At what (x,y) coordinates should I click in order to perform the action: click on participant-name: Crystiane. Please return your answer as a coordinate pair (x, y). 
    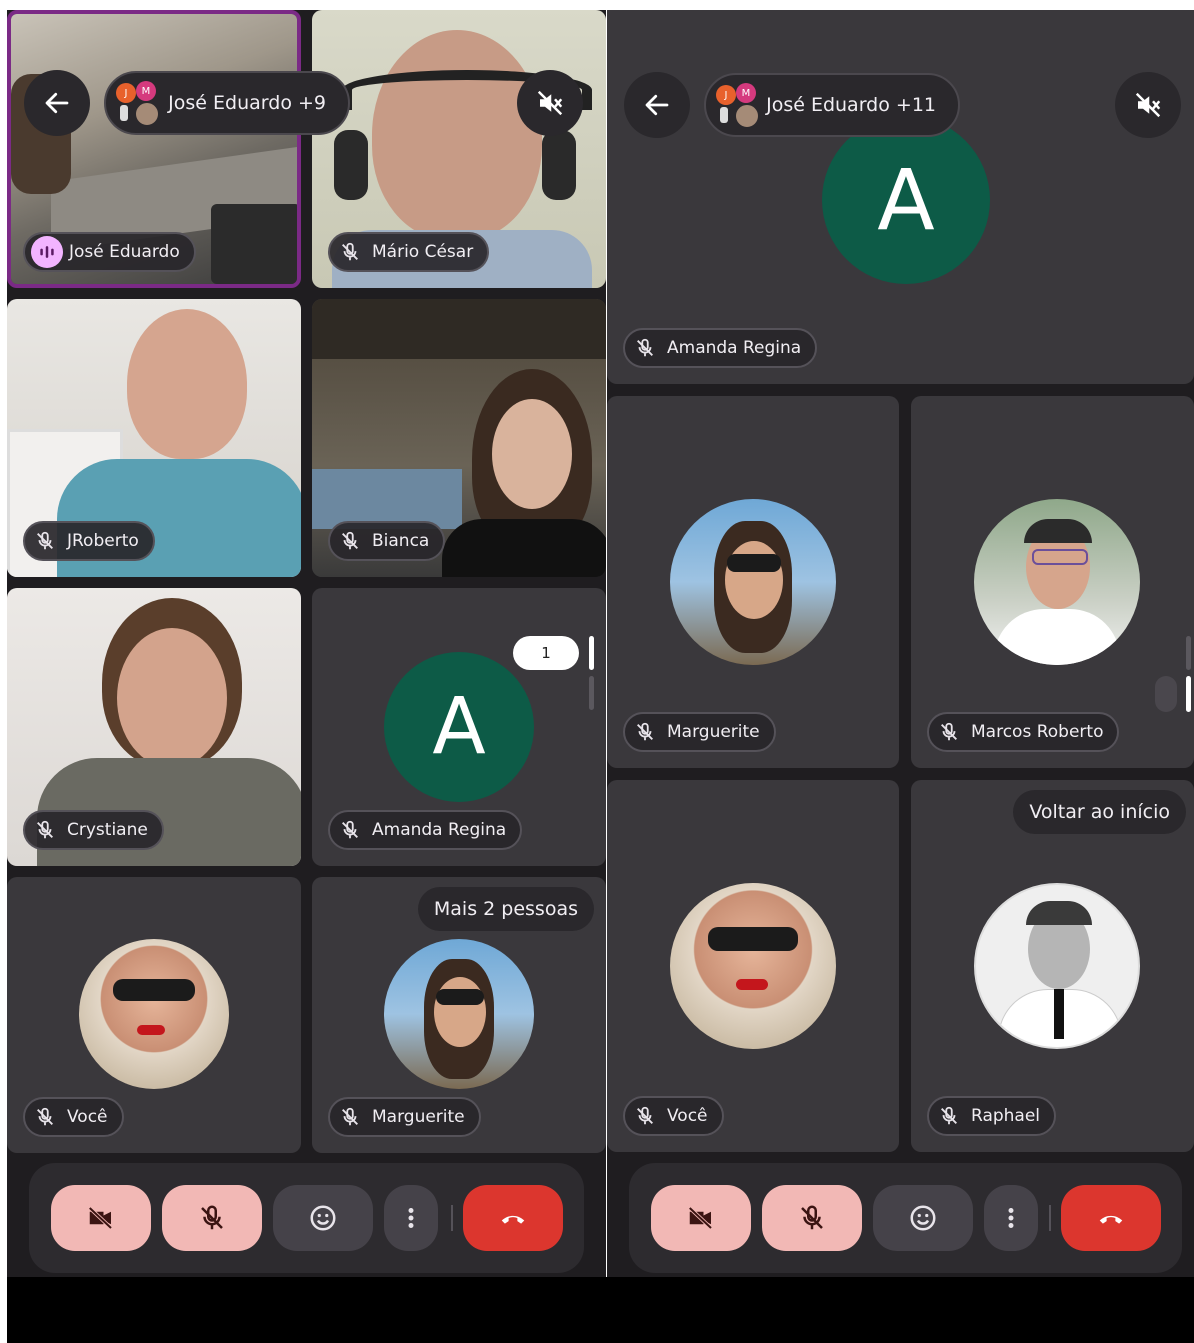
    Looking at the image, I should click on (107, 830).